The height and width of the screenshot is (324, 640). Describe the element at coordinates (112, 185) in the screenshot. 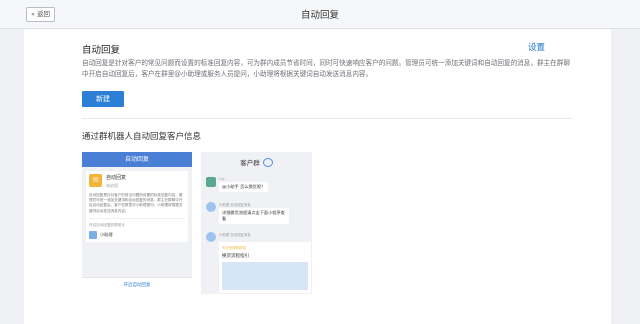

I see `preview-item-status: 未启用` at that location.